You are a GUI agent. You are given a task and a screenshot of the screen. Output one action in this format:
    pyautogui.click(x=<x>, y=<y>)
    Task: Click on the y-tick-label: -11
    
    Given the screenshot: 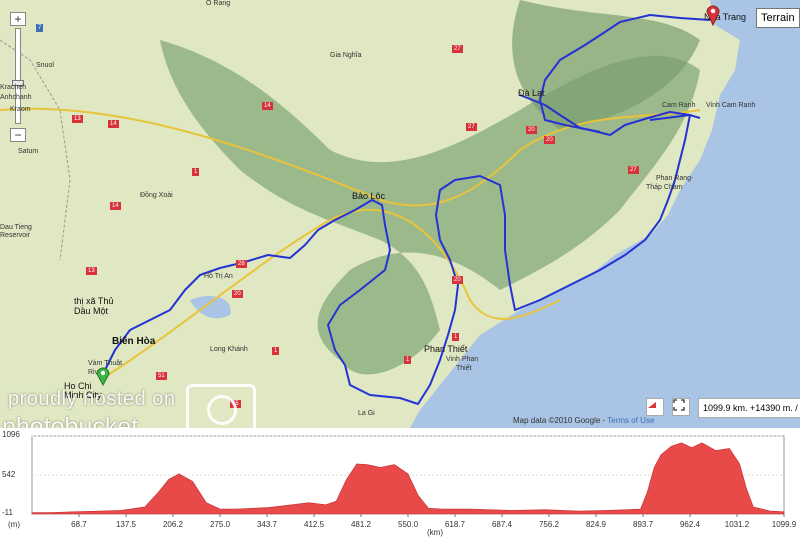 What is the action you would take?
    pyautogui.click(x=7, y=512)
    